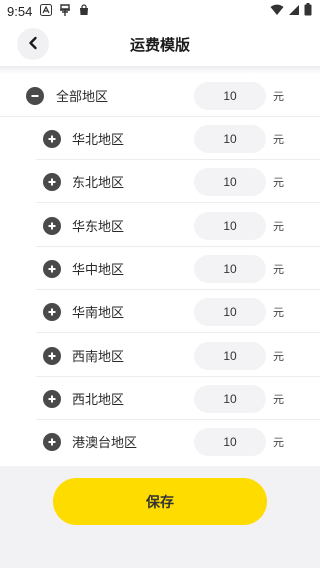 This screenshot has height=568, width=320. I want to click on region-row-hk-macao-taiwan: 港澳台地区 10 元, so click(160, 441).